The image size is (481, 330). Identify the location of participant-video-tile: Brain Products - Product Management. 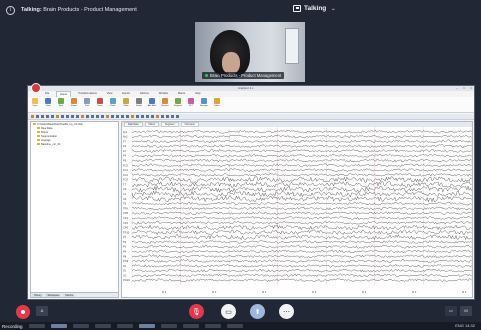
(250, 52).